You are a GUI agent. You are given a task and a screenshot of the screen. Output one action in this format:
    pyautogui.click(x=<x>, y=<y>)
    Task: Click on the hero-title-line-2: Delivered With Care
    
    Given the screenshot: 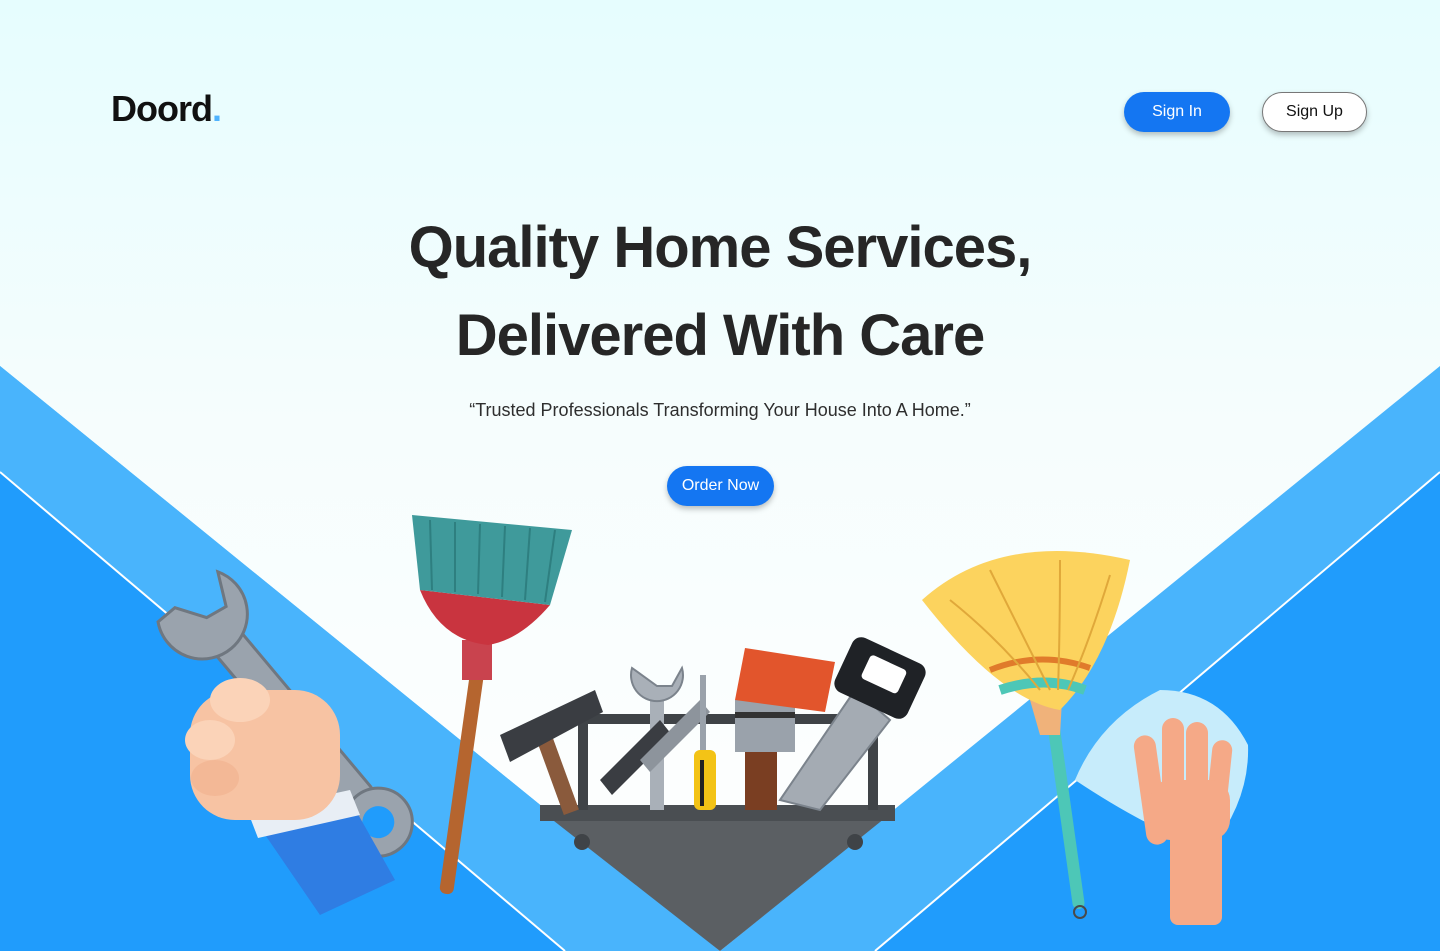 What is the action you would take?
    pyautogui.click(x=720, y=335)
    